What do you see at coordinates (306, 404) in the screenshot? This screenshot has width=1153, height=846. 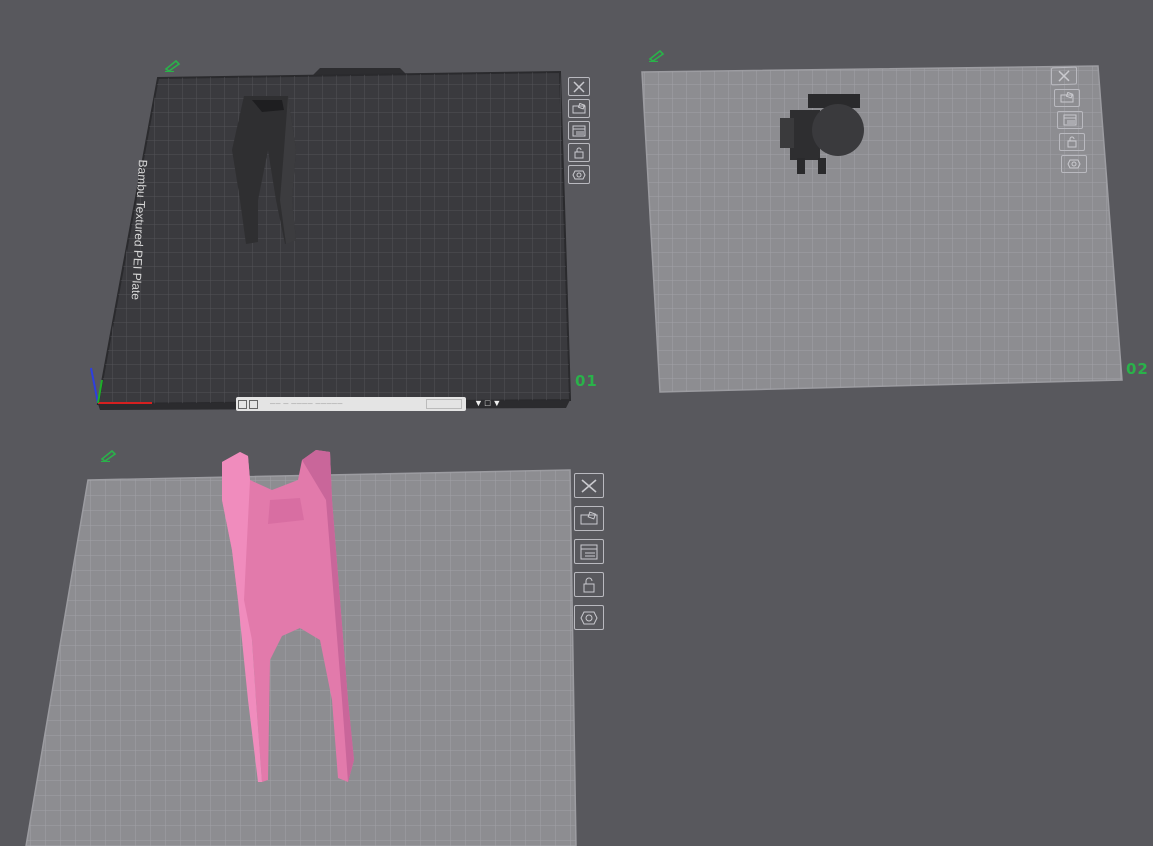 I see `status-text: ── ─ ──── ─────` at bounding box center [306, 404].